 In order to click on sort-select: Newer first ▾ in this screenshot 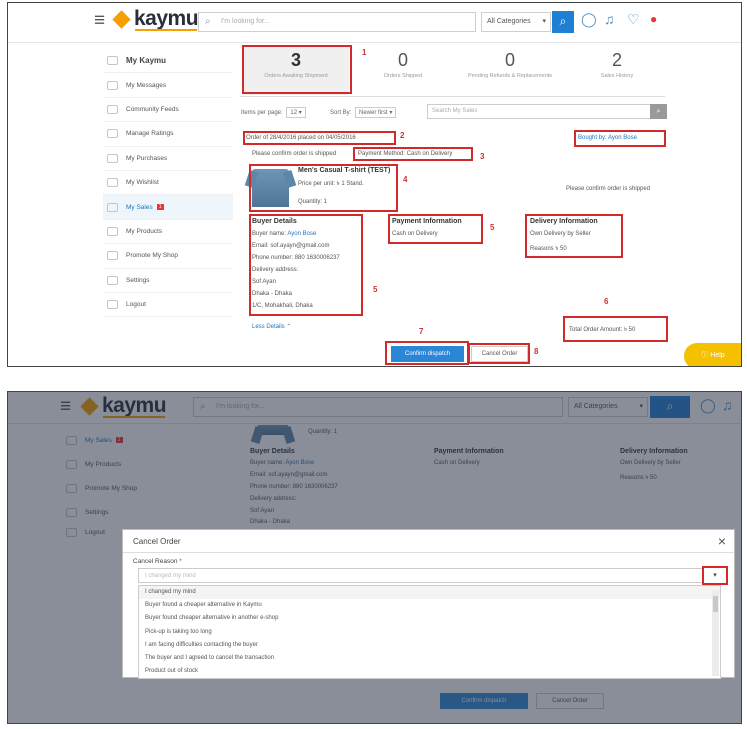, I will do `click(376, 112)`.